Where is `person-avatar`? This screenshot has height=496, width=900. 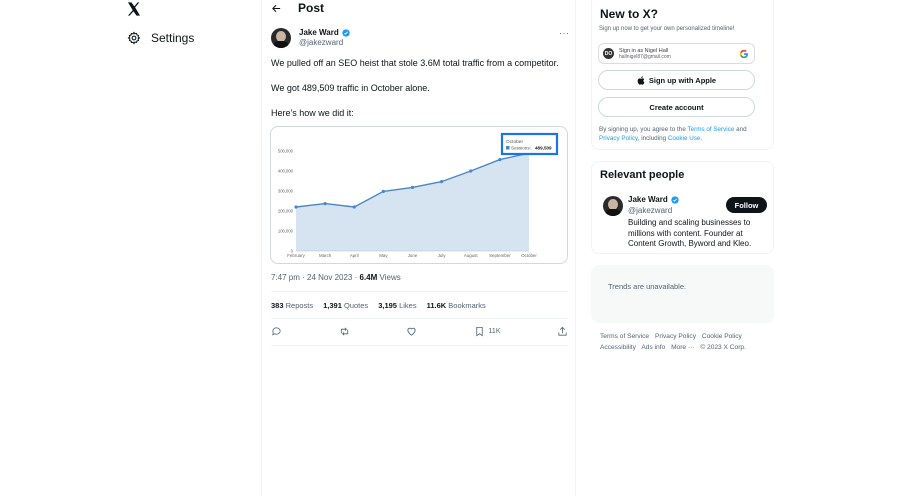
person-avatar is located at coordinates (613, 206).